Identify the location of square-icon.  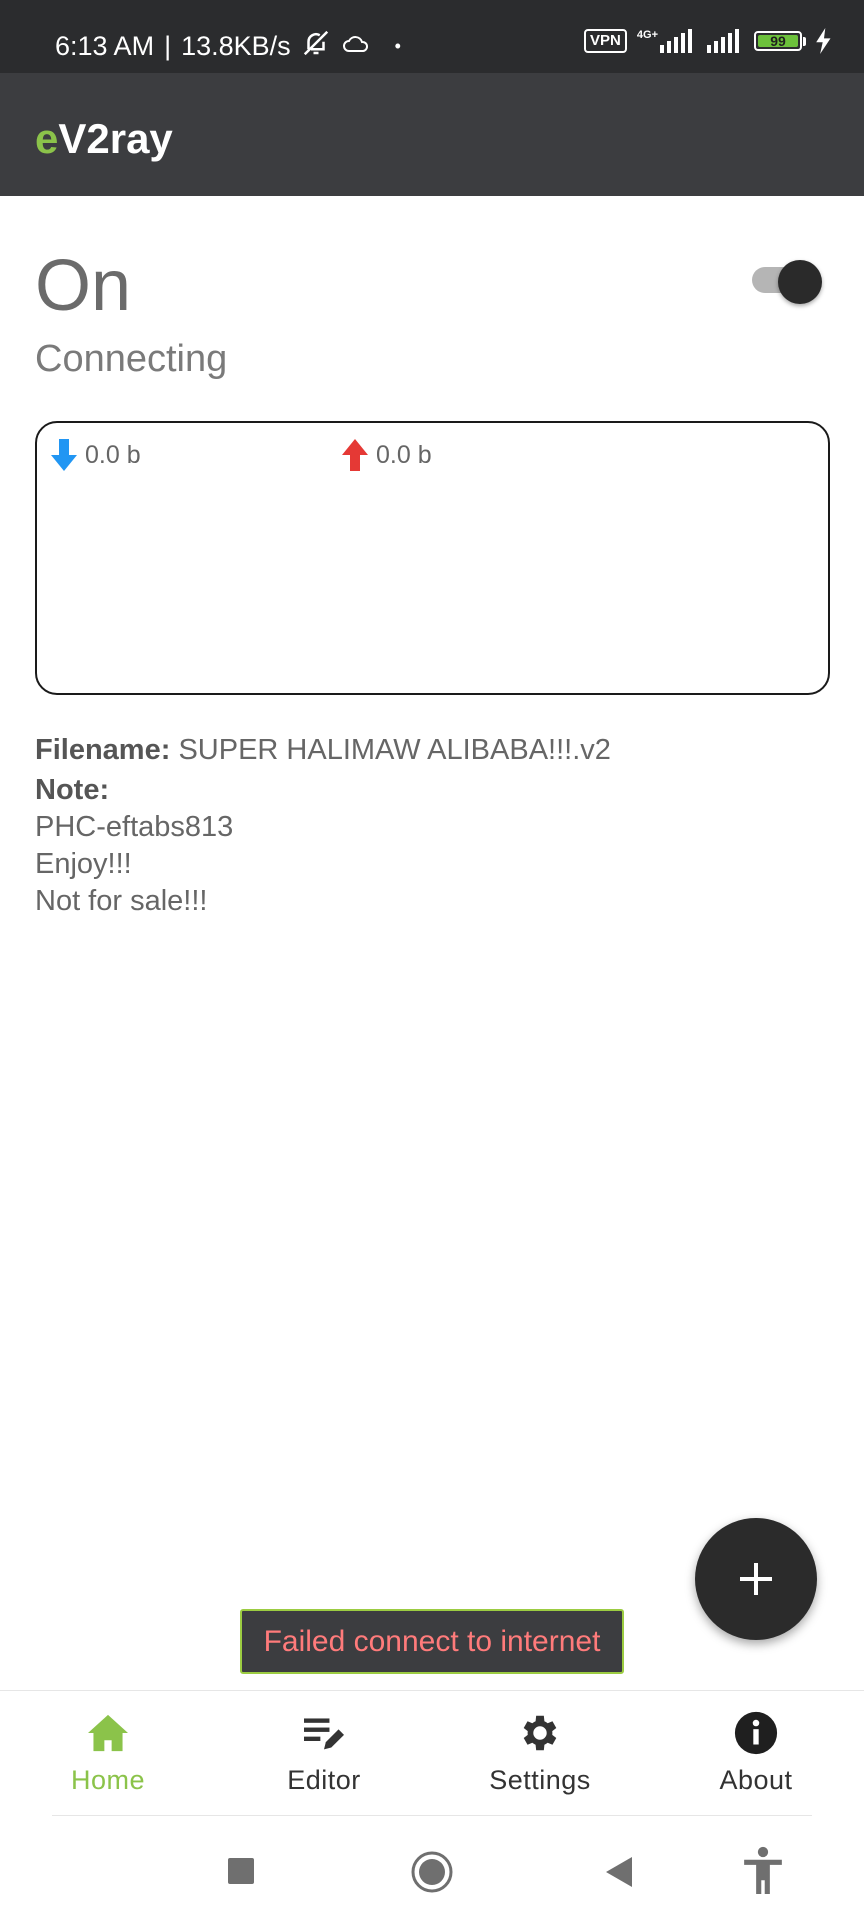
(241, 1871).